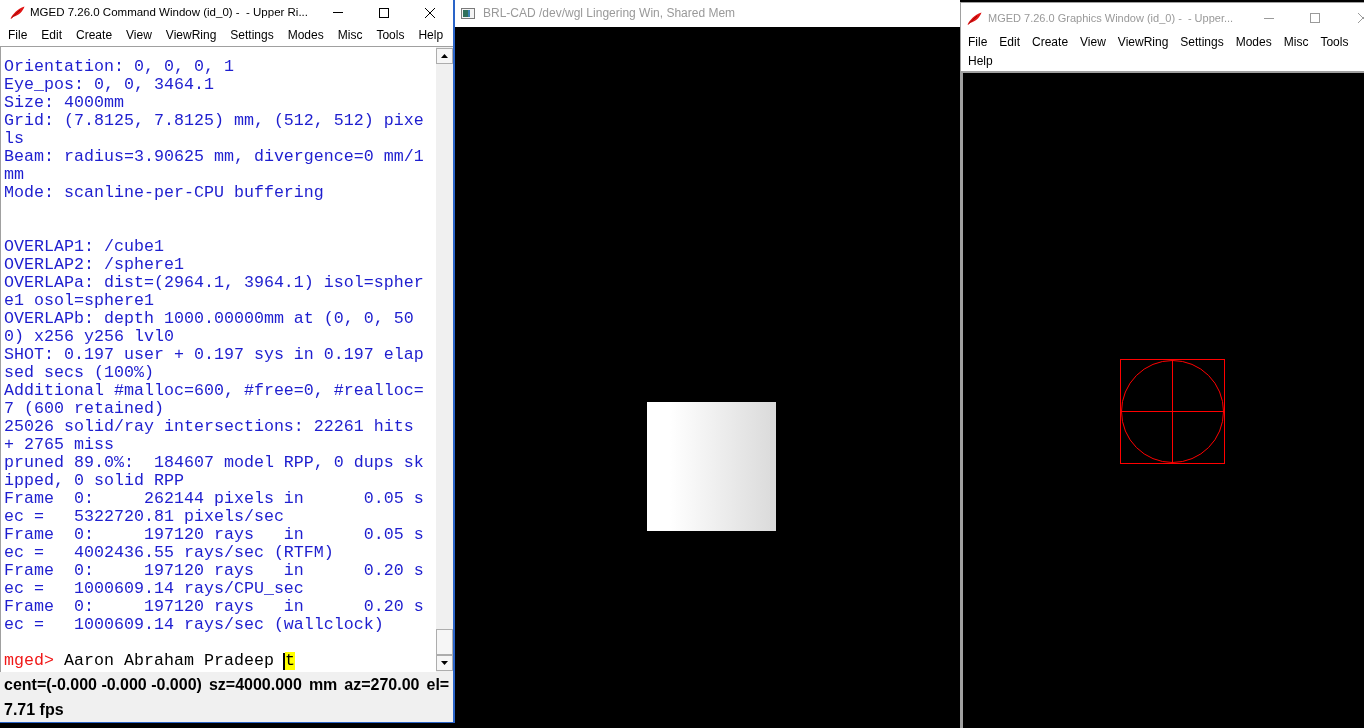 The width and height of the screenshot is (1364, 728). Describe the element at coordinates (214, 364) in the screenshot. I see `console-line: SHOT: 0.197 user + 0.197 sys in 0.197 elapsed secs (100%)` at that location.